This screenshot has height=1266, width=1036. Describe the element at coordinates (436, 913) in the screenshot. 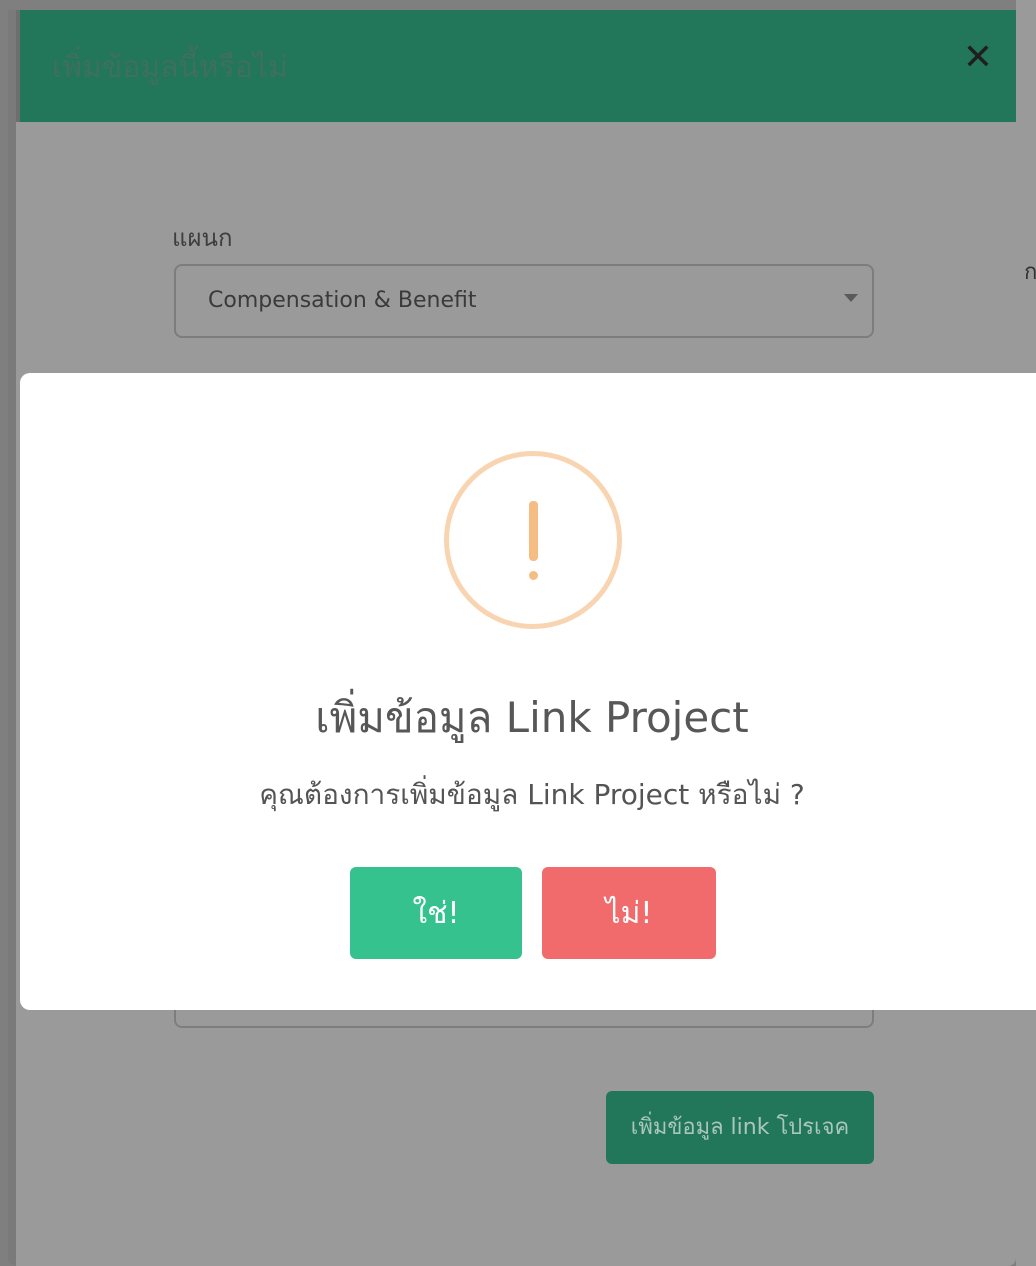

I see `confirm-button: ใช่!` at that location.